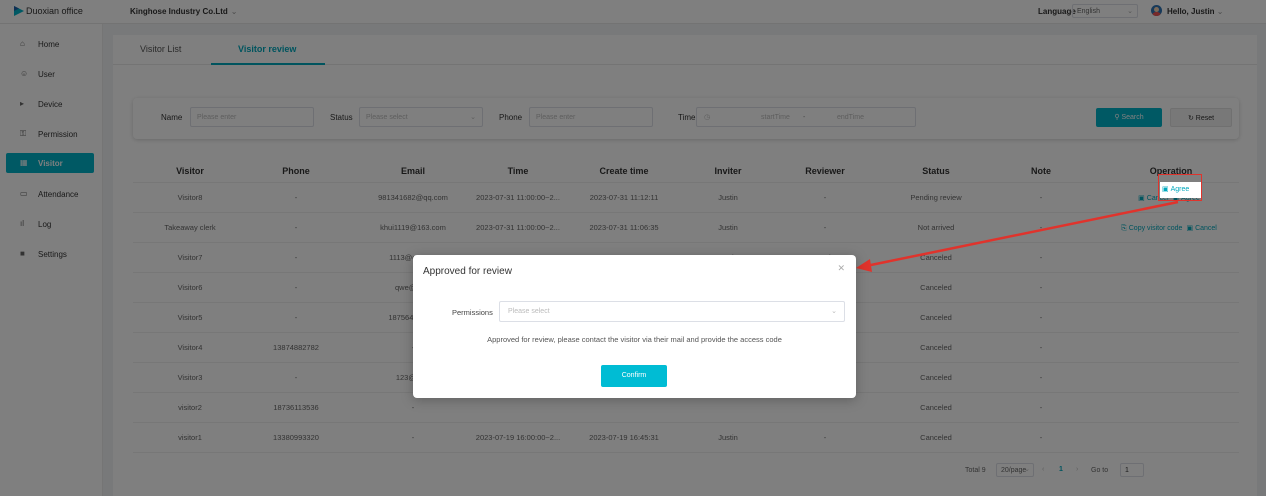 The height and width of the screenshot is (496, 1266). I want to click on close-icon: ✕, so click(841, 268).